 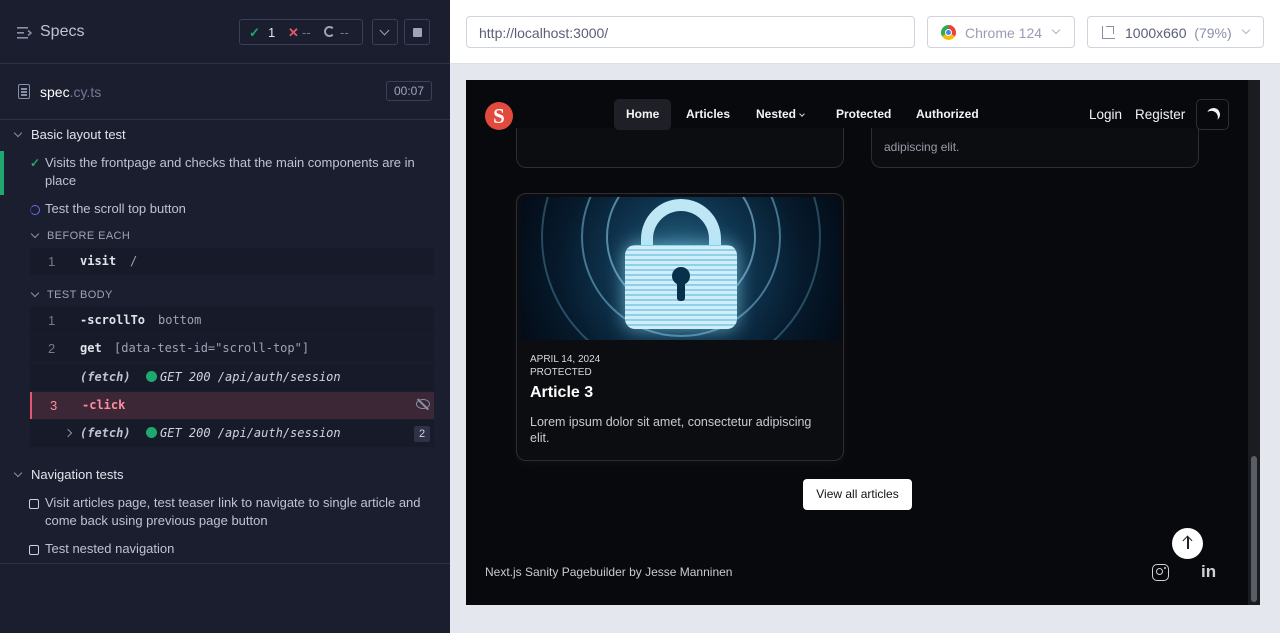 What do you see at coordinates (1254, 342) in the screenshot?
I see `scrollbar` at bounding box center [1254, 342].